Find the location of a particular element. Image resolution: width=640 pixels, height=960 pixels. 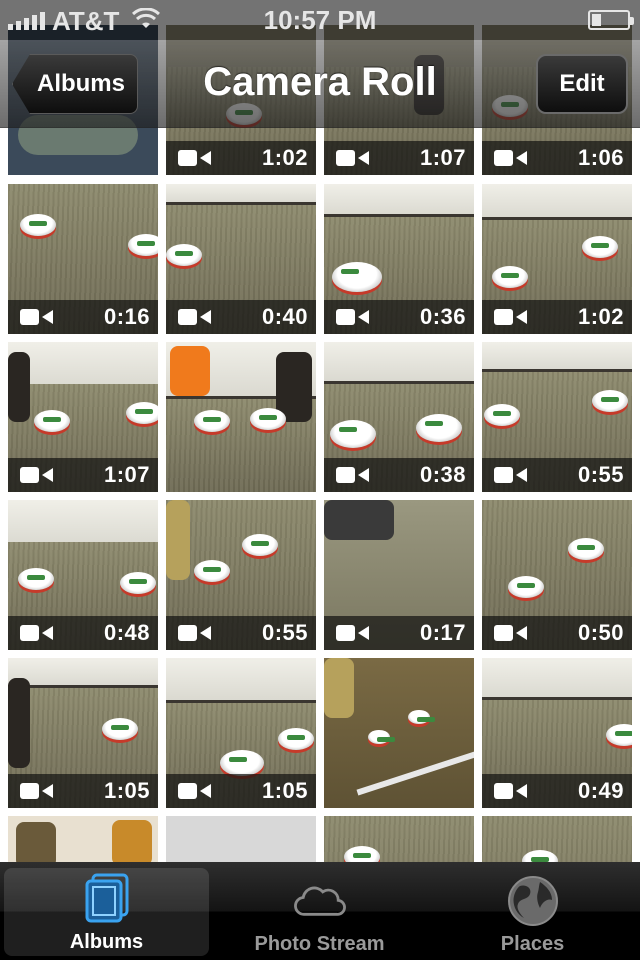

video-duration: 0:16 is located at coordinates (126, 316).